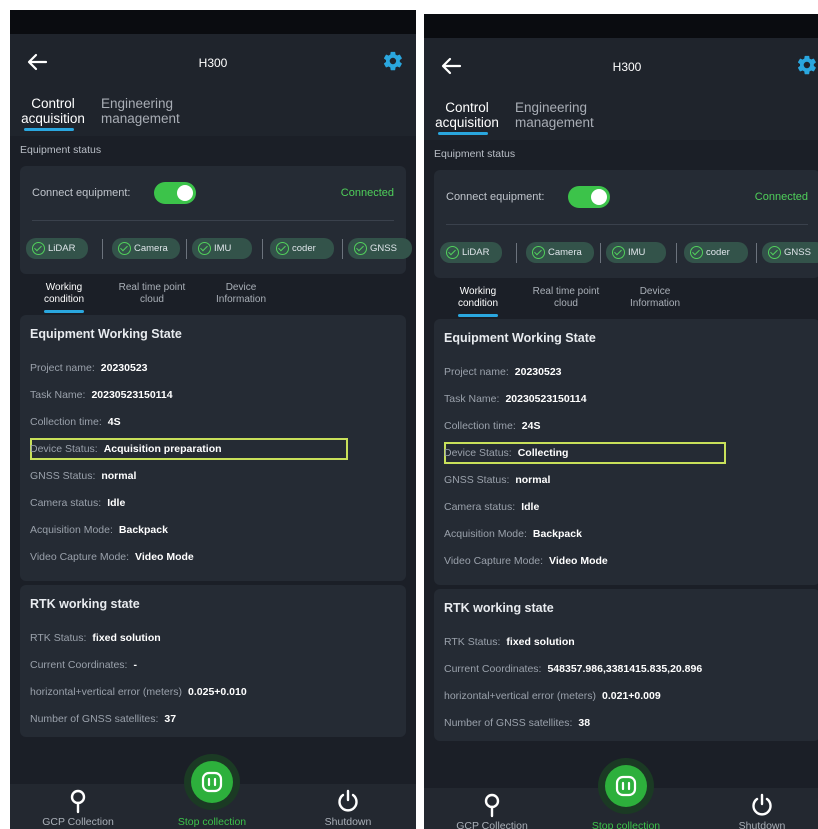 This screenshot has height=829, width=818. What do you see at coordinates (477, 480) in the screenshot?
I see `row-label: GNSS Status:` at bounding box center [477, 480].